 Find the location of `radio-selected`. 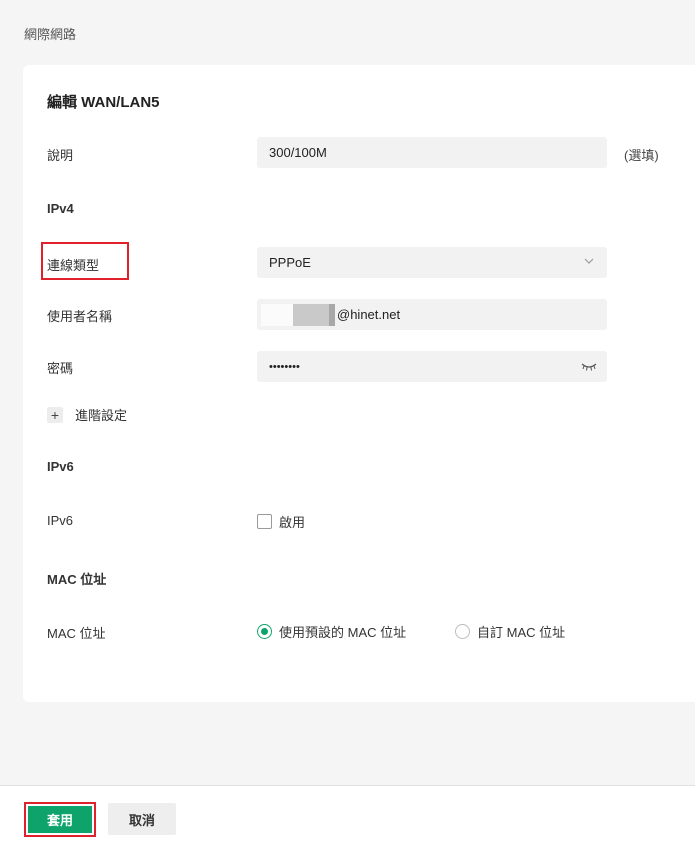

radio-selected is located at coordinates (264, 631).